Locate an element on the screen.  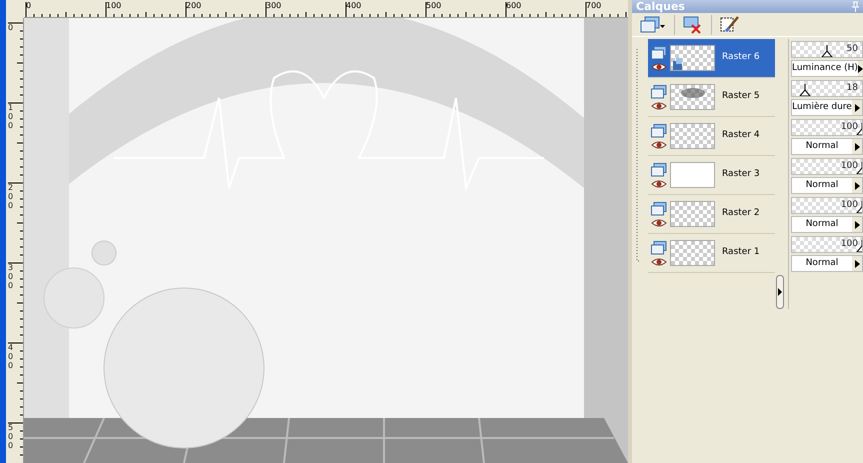
layer-row: Raster 6 is located at coordinates (711, 58).